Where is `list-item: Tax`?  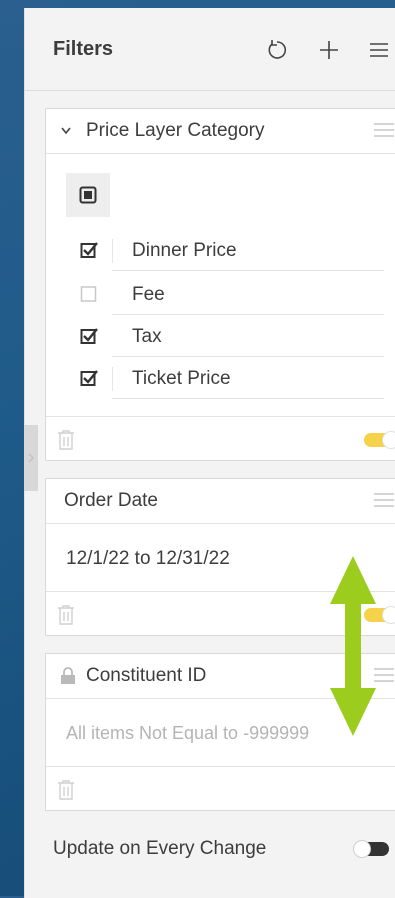
list-item: Tax is located at coordinates (220, 336).